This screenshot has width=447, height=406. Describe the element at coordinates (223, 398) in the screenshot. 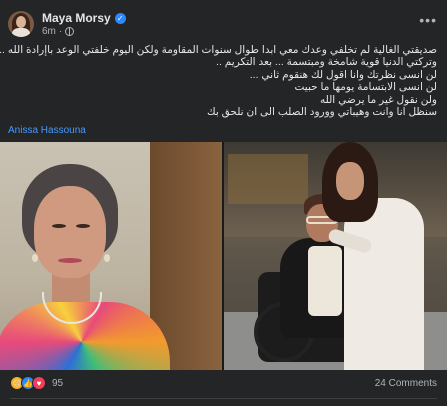

I see `footer-divider` at that location.